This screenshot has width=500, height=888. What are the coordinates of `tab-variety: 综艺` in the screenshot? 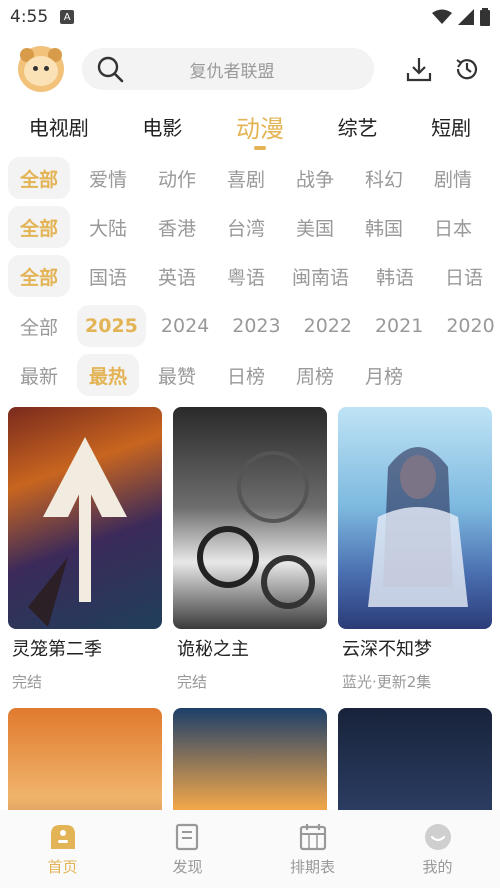 It's located at (358, 126).